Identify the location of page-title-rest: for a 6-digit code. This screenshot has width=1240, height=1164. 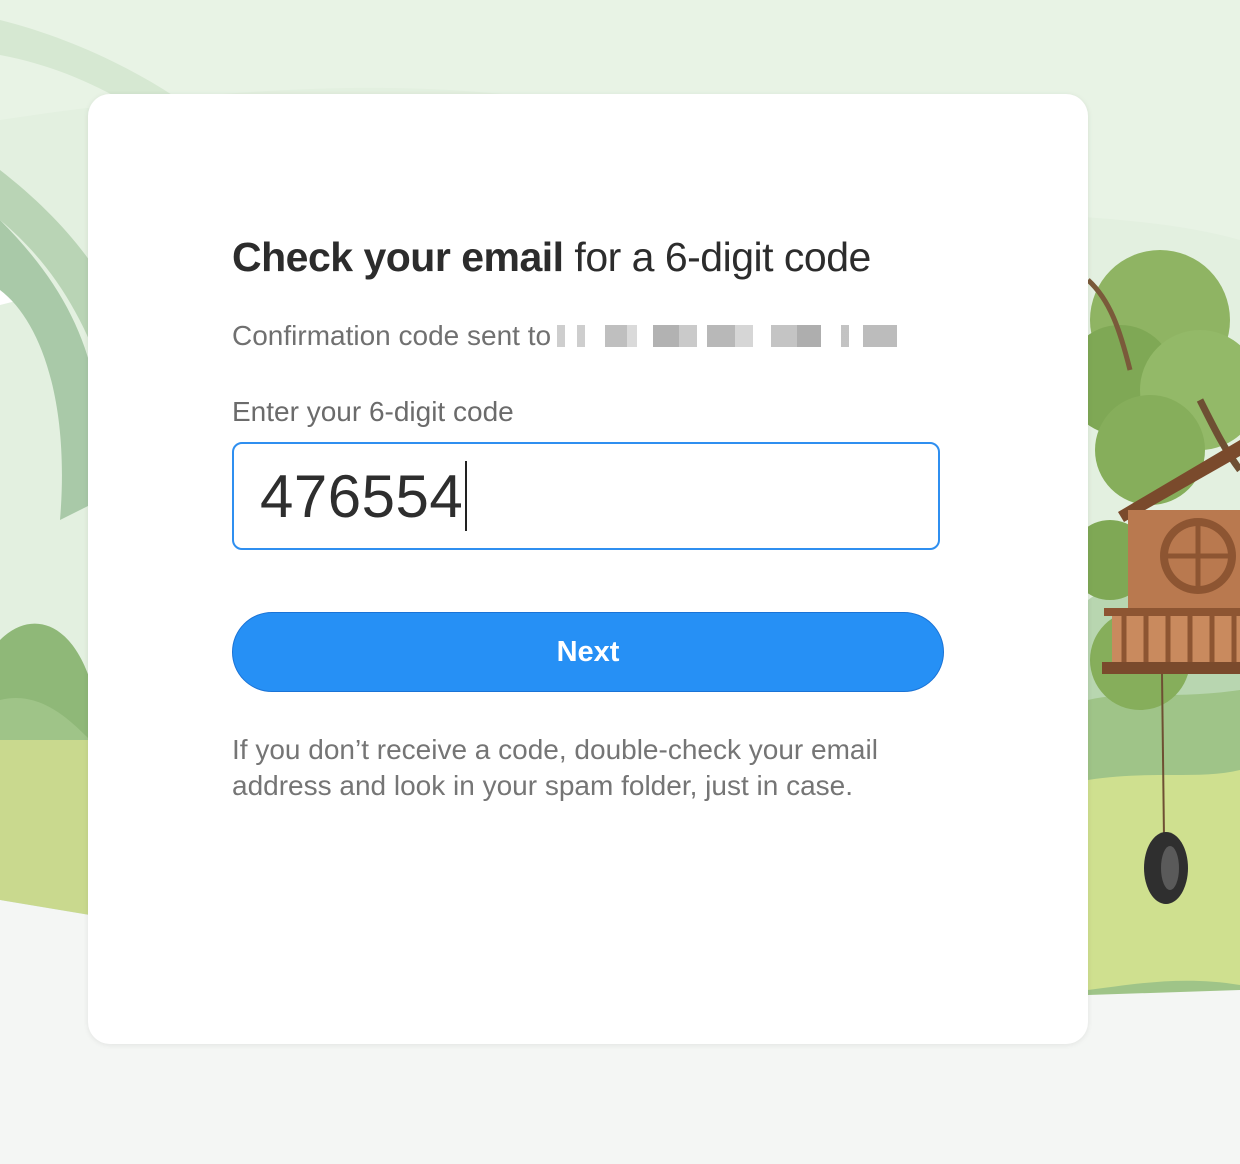
(717, 257).